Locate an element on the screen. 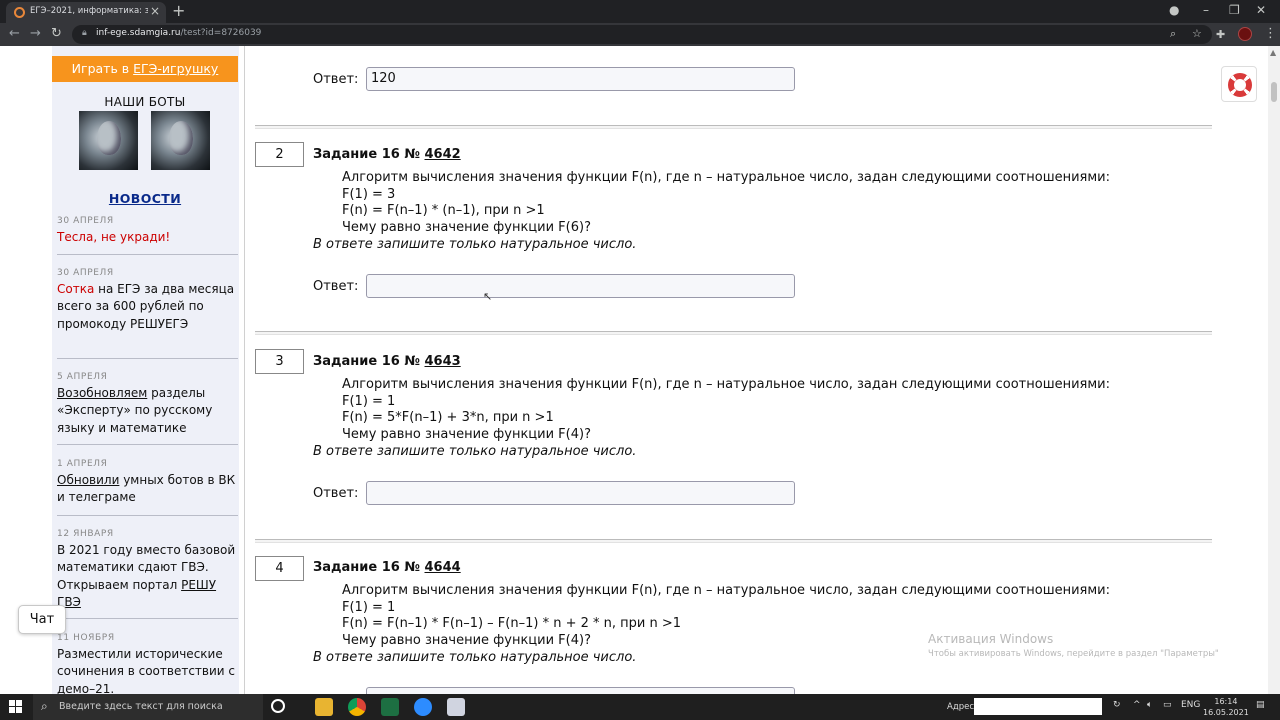 Image resolution: width=1280 pixels, height=720 pixels. news-link: Сотка is located at coordinates (75, 289).